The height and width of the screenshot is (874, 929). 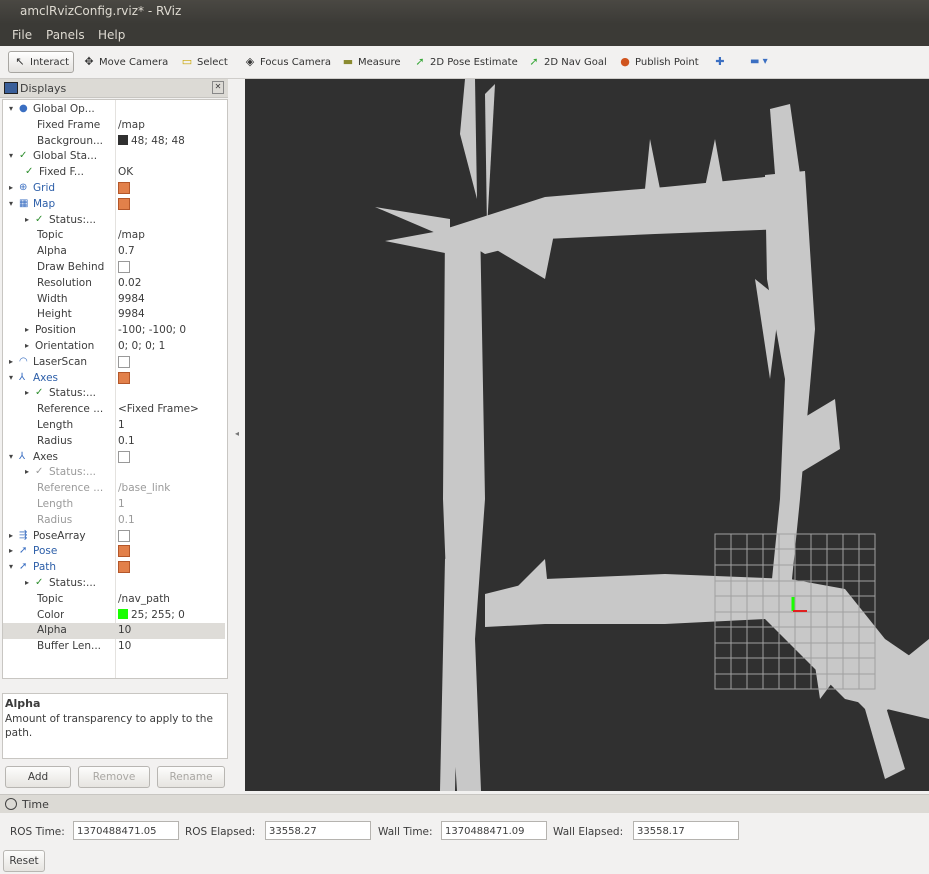 I want to click on display-row: Topic/nav_path, so click(x=114, y=600).